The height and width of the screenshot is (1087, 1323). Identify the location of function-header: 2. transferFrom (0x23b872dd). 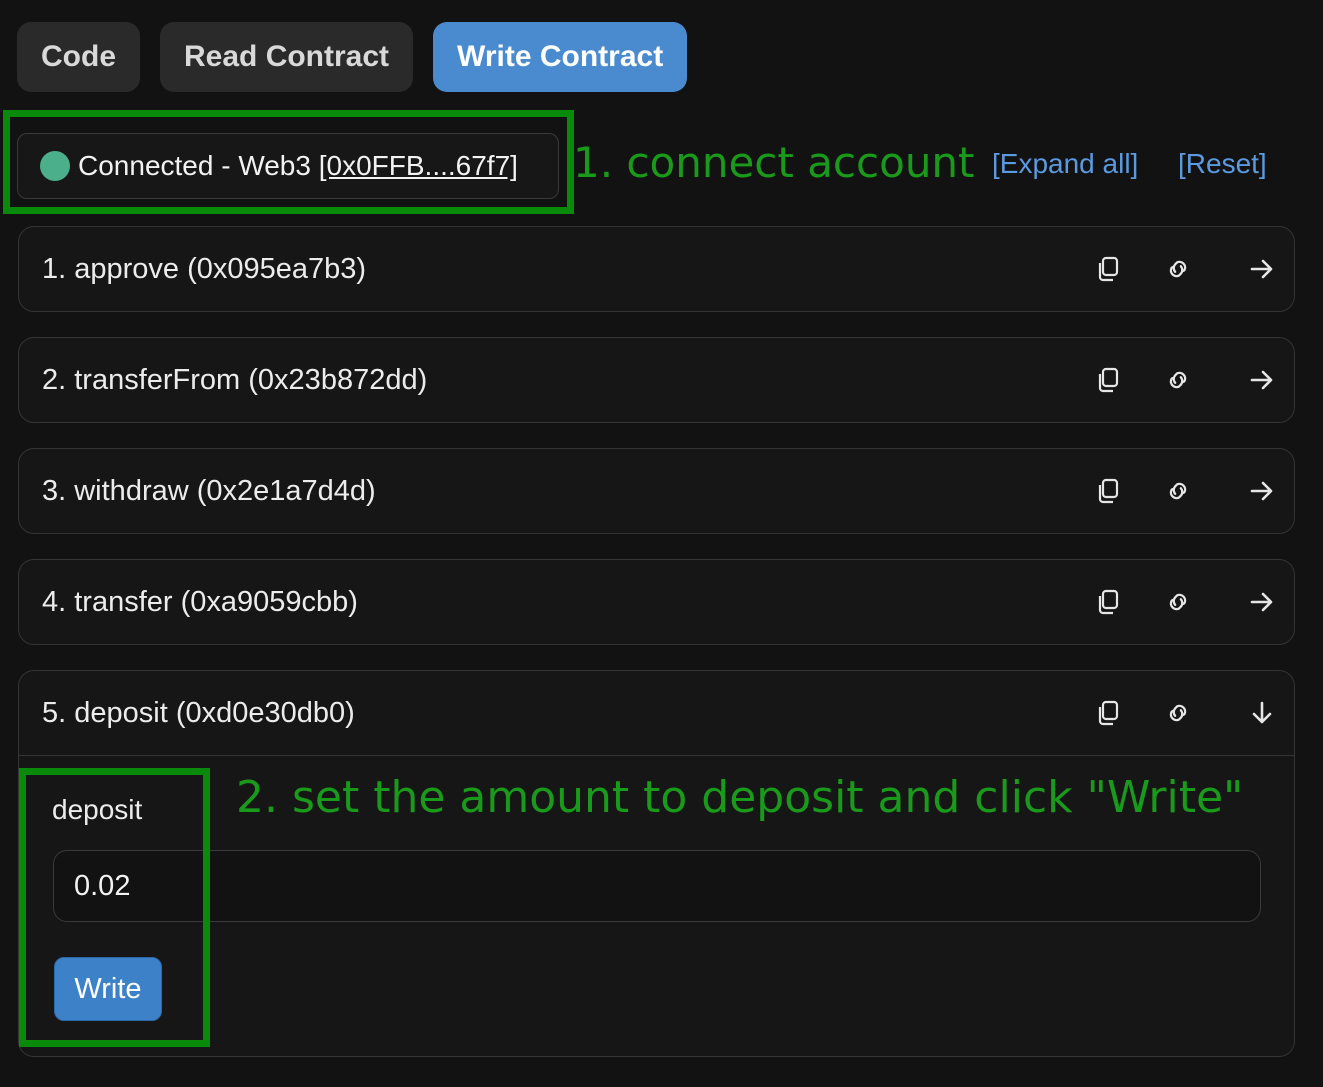
(656, 380).